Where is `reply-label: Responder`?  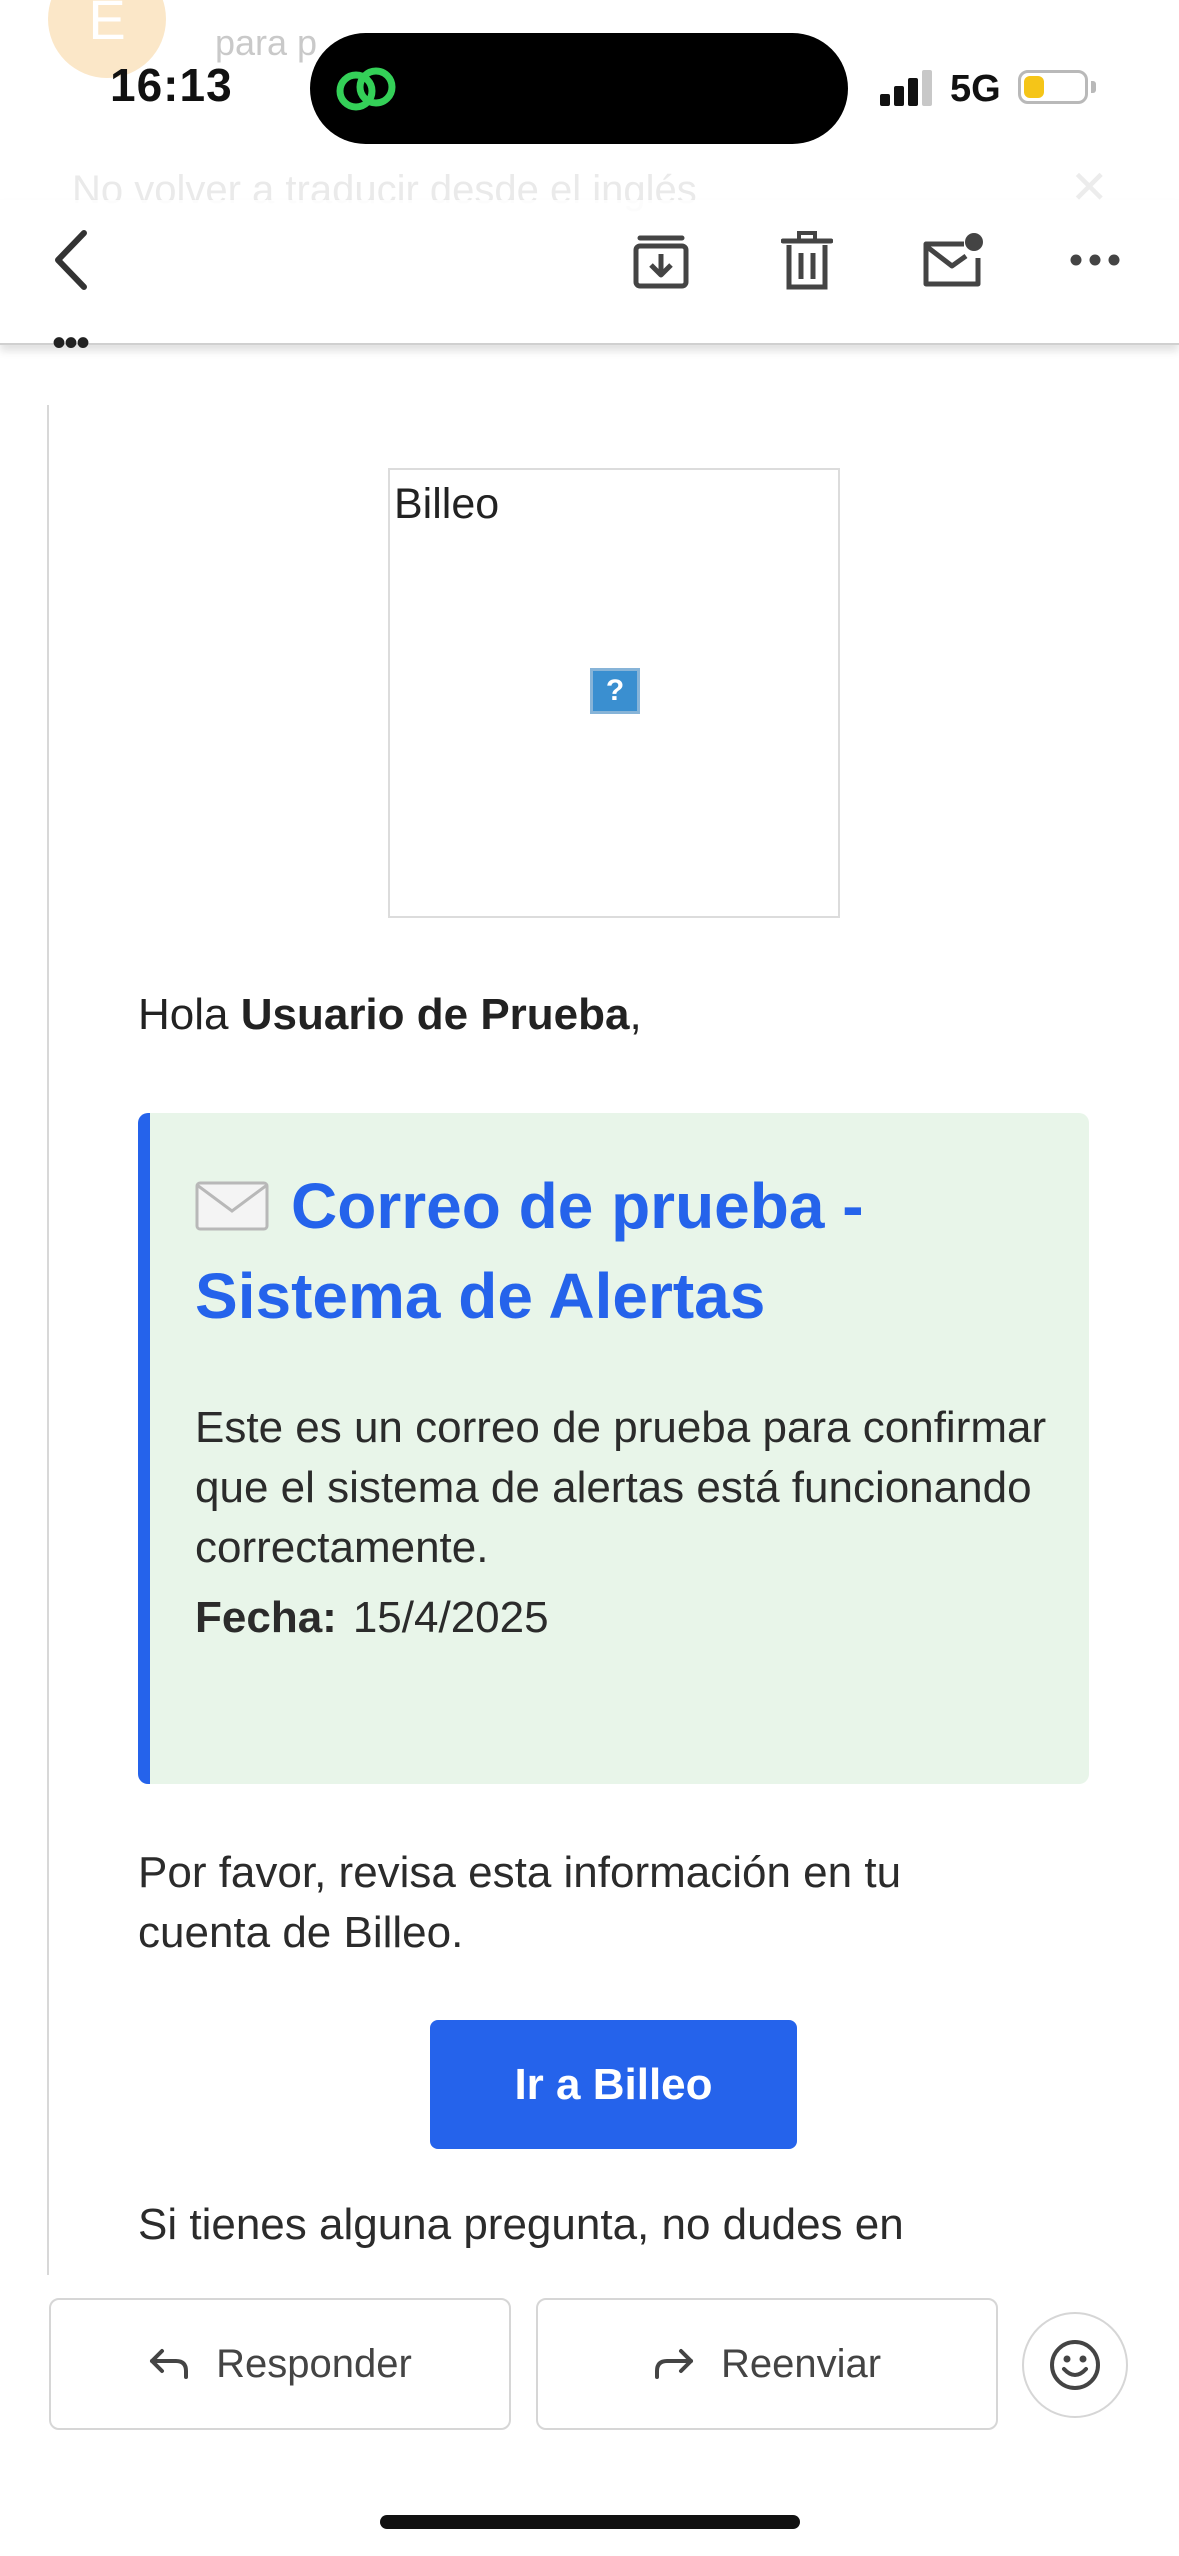 reply-label: Responder is located at coordinates (314, 2363).